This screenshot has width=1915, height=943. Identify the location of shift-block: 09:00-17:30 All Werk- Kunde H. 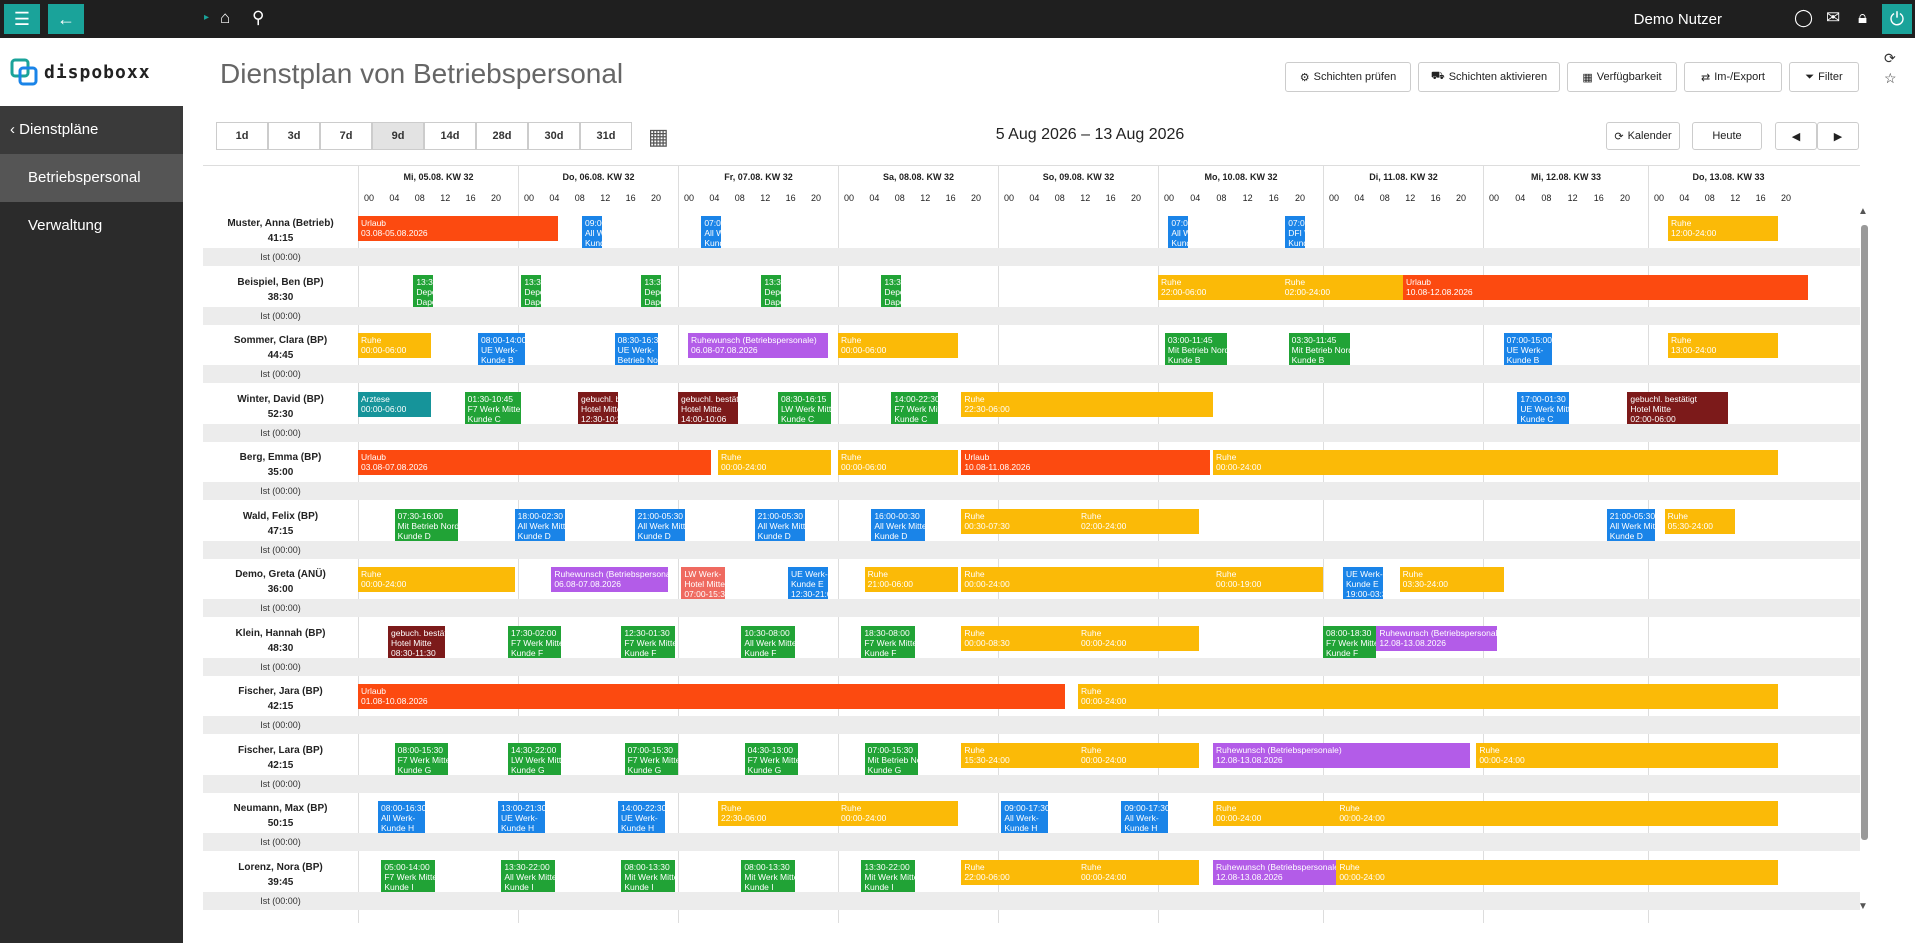
(1024, 817).